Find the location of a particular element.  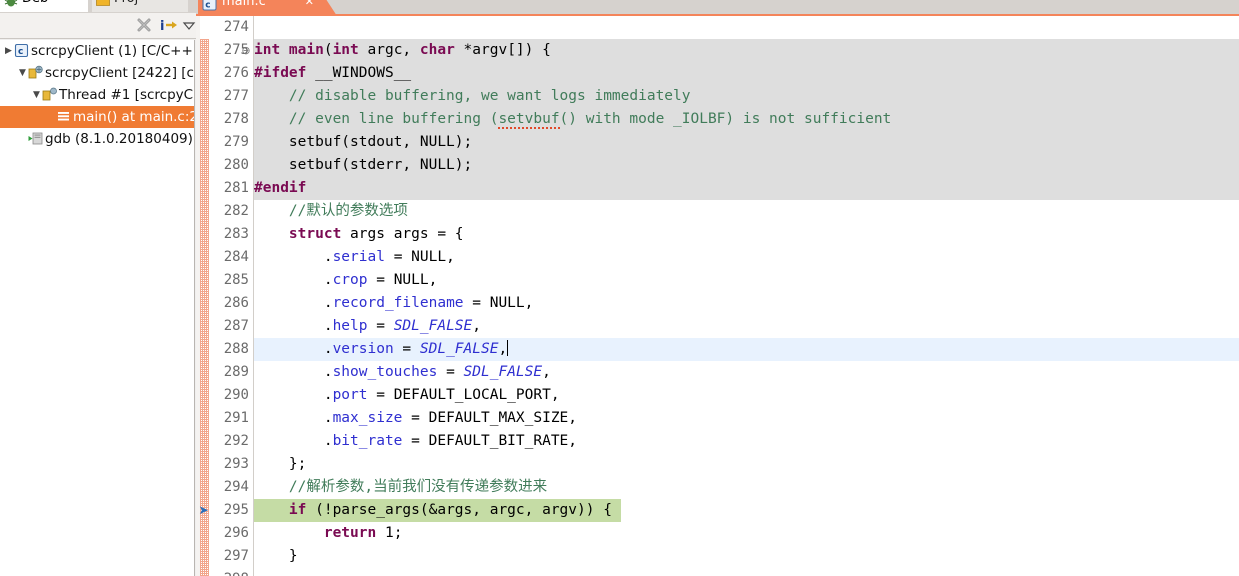

code-line: struct args args = { is located at coordinates (359, 234).